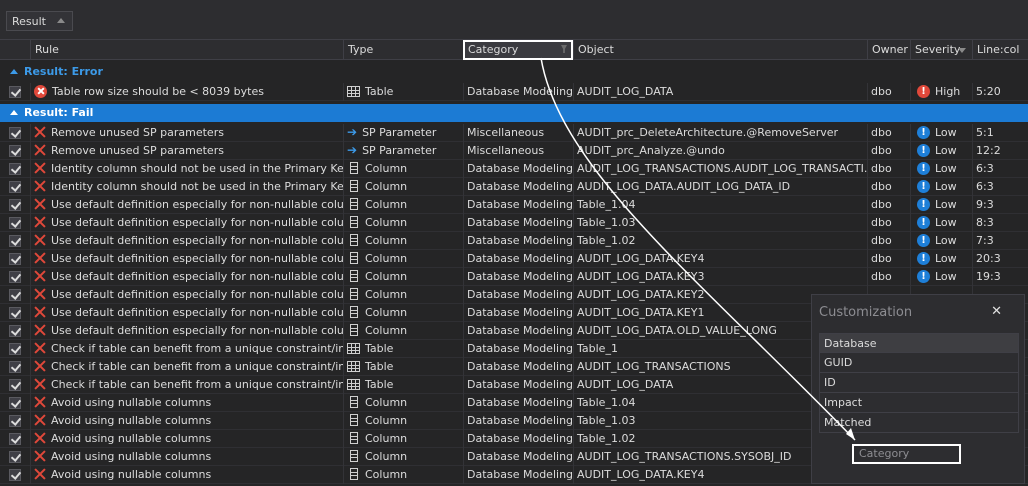 The width and height of the screenshot is (1028, 486). I want to click on cell-text: 5:20, so click(988, 91).